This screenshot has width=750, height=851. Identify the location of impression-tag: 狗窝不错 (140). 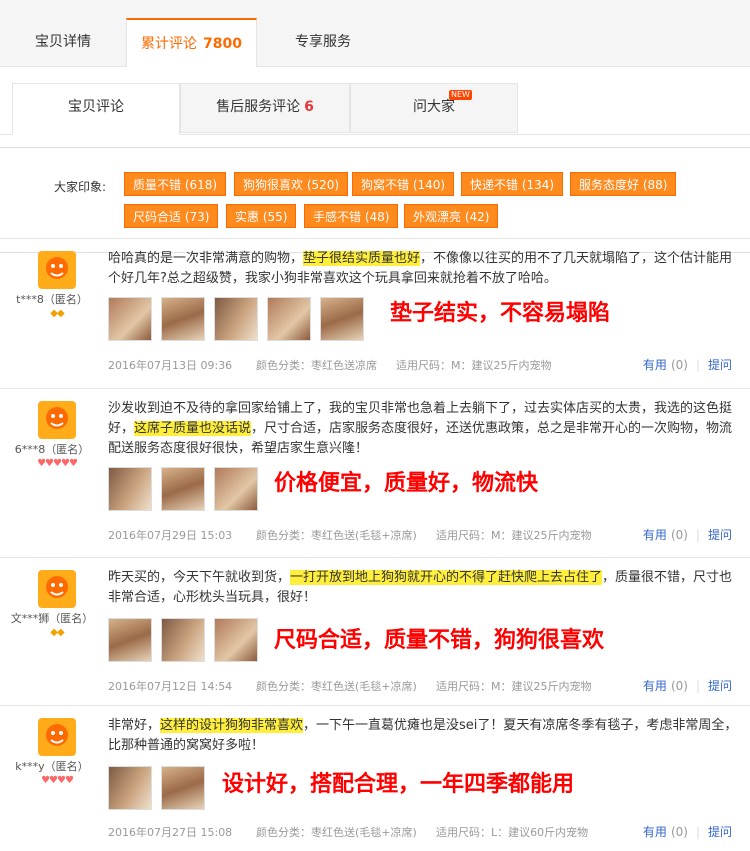
(403, 184).